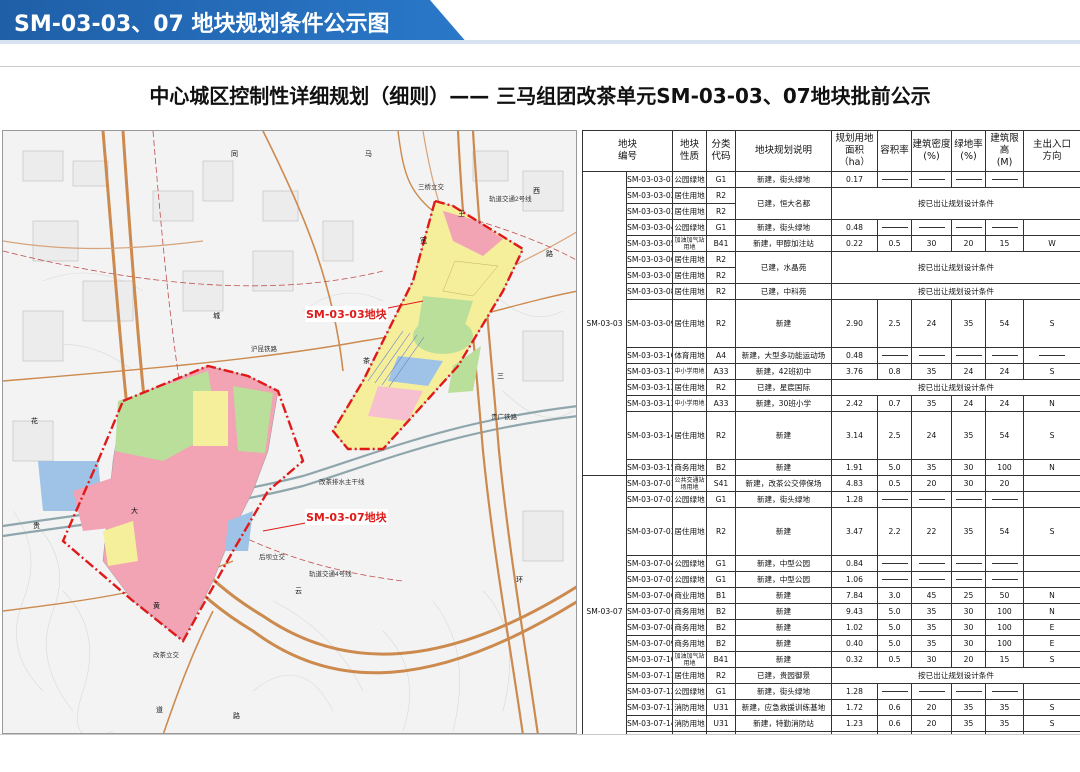 The image size is (1080, 772). Describe the element at coordinates (540, 734) in the screenshot. I see `footer-line` at that location.